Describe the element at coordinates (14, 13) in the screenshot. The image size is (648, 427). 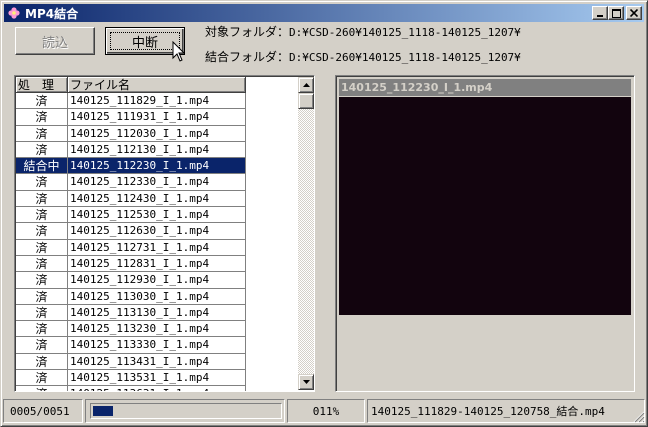
I see `app-flower-icon` at that location.